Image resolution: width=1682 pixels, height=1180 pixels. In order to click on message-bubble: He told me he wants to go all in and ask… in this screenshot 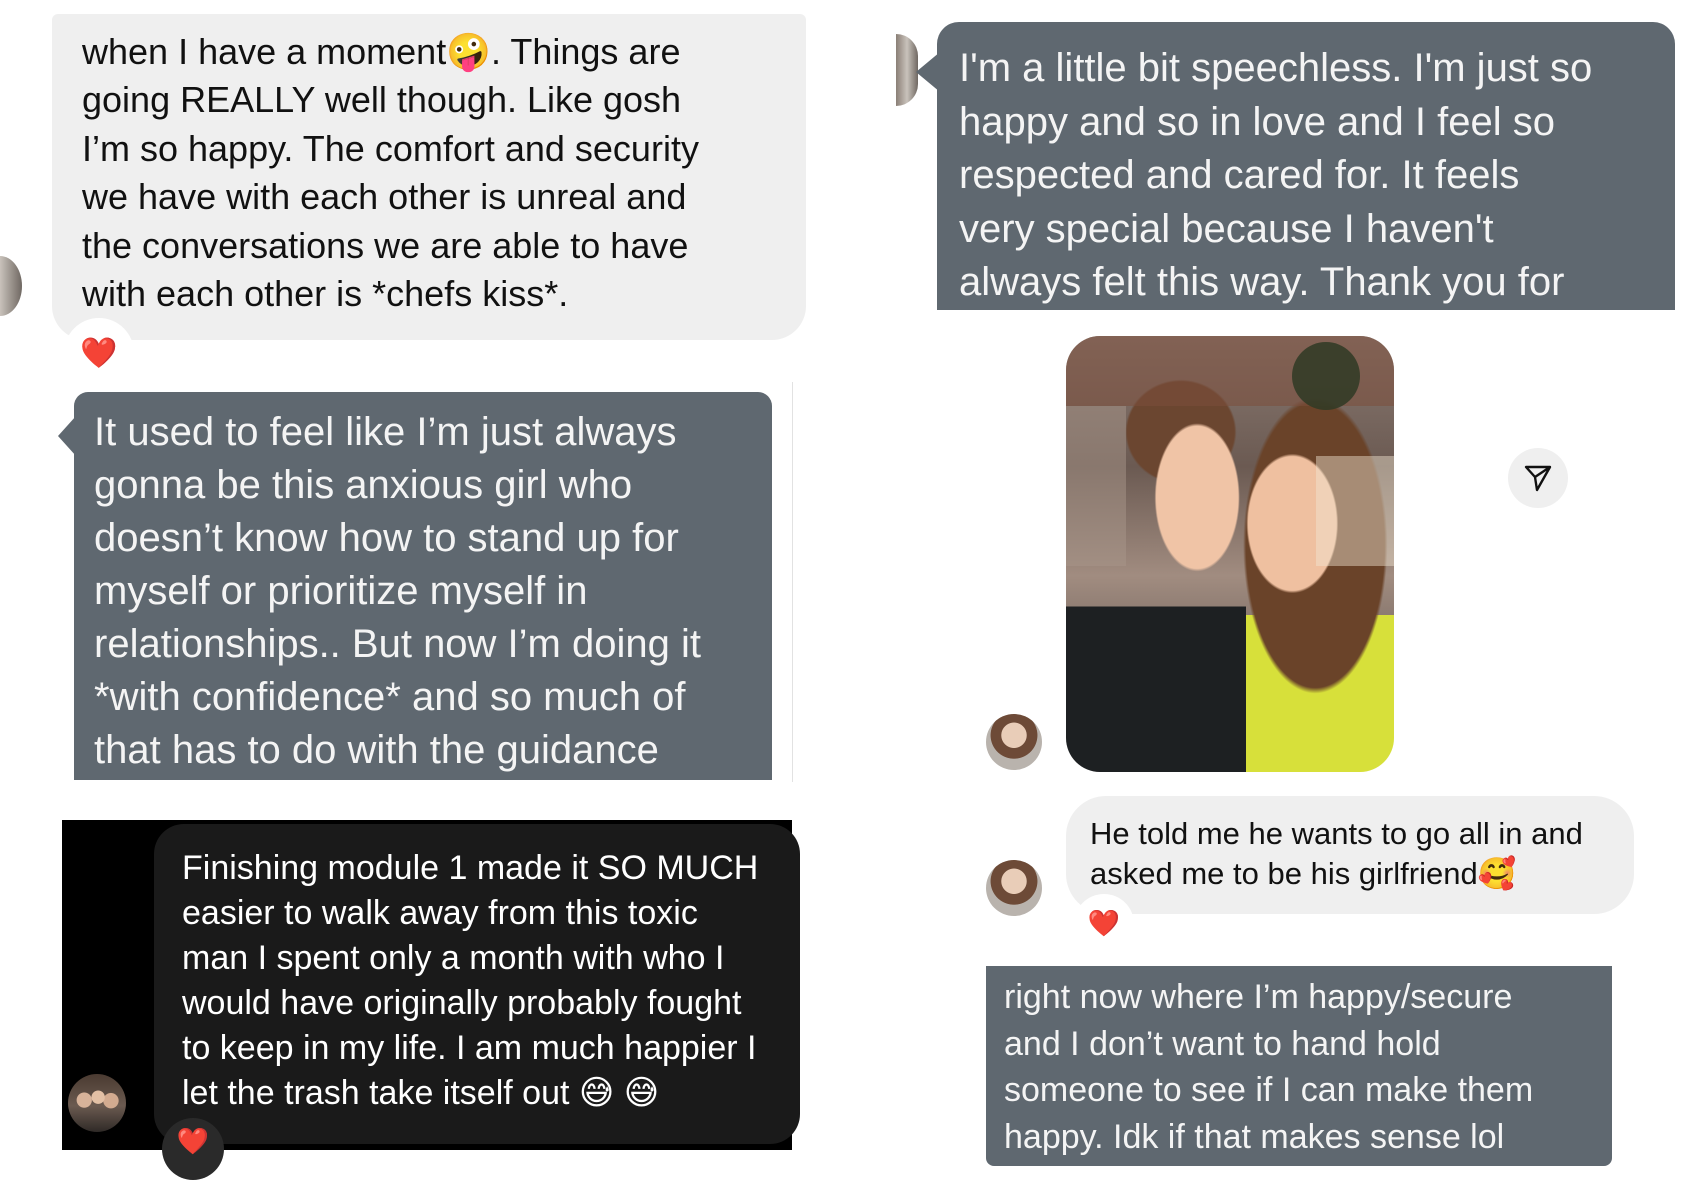, I will do `click(1350, 855)`.